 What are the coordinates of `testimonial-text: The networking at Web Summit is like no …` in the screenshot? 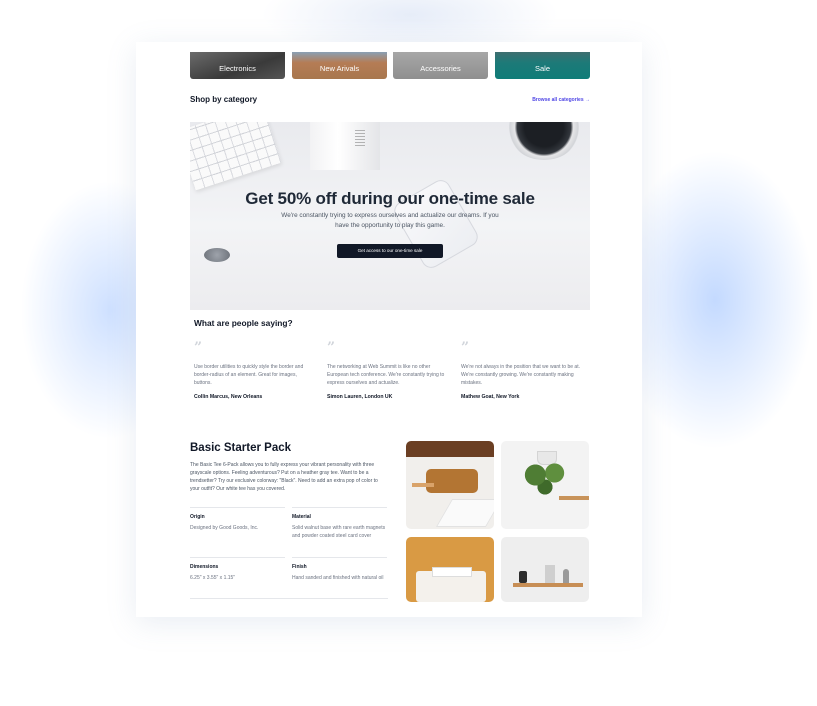 It's located at (386, 375).